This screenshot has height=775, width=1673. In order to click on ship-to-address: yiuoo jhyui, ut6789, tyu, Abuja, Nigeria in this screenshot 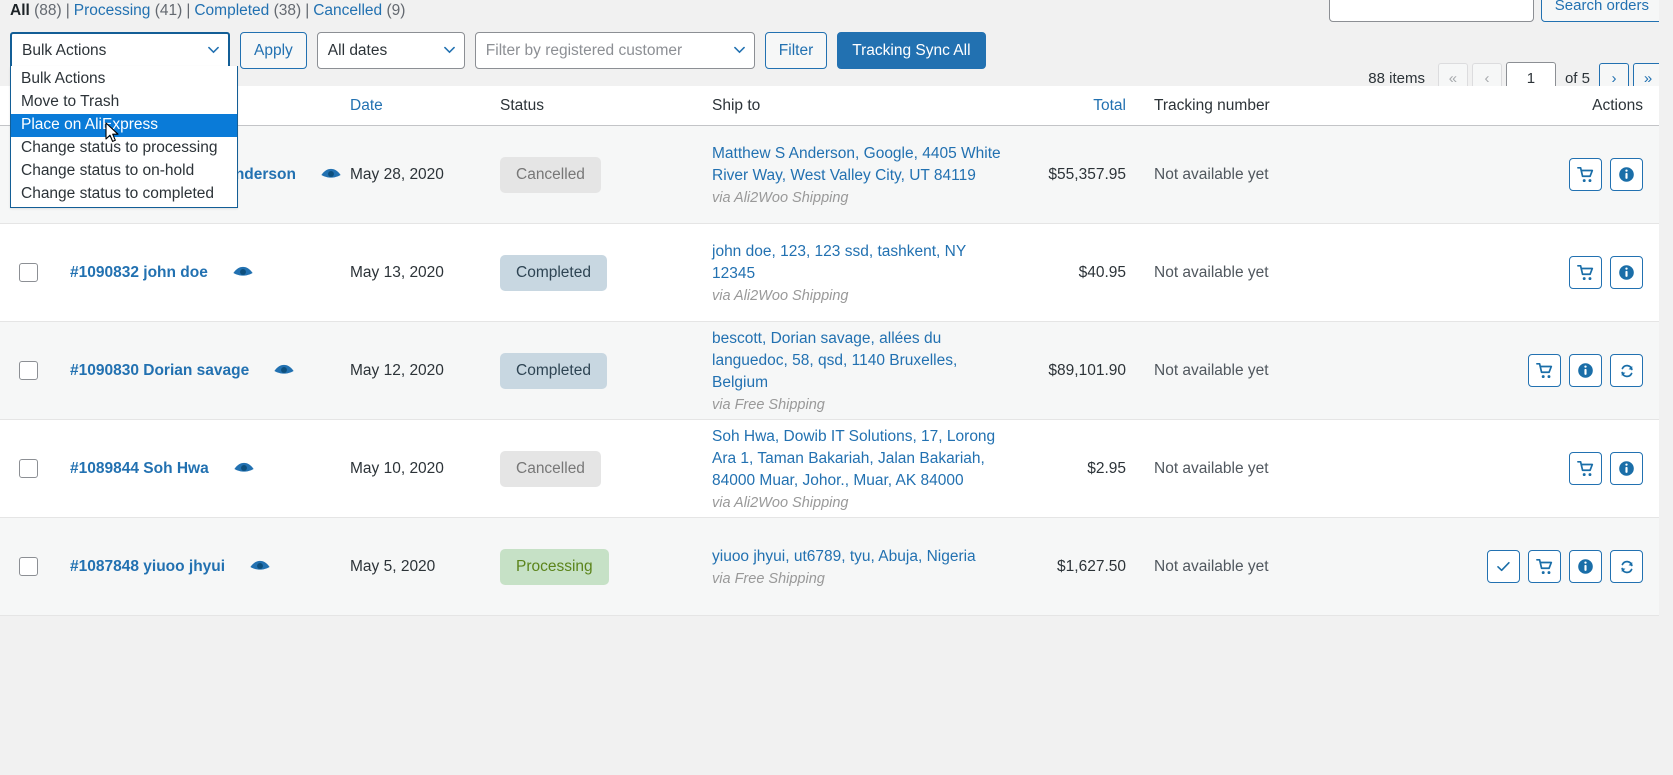, I will do `click(861, 557)`.